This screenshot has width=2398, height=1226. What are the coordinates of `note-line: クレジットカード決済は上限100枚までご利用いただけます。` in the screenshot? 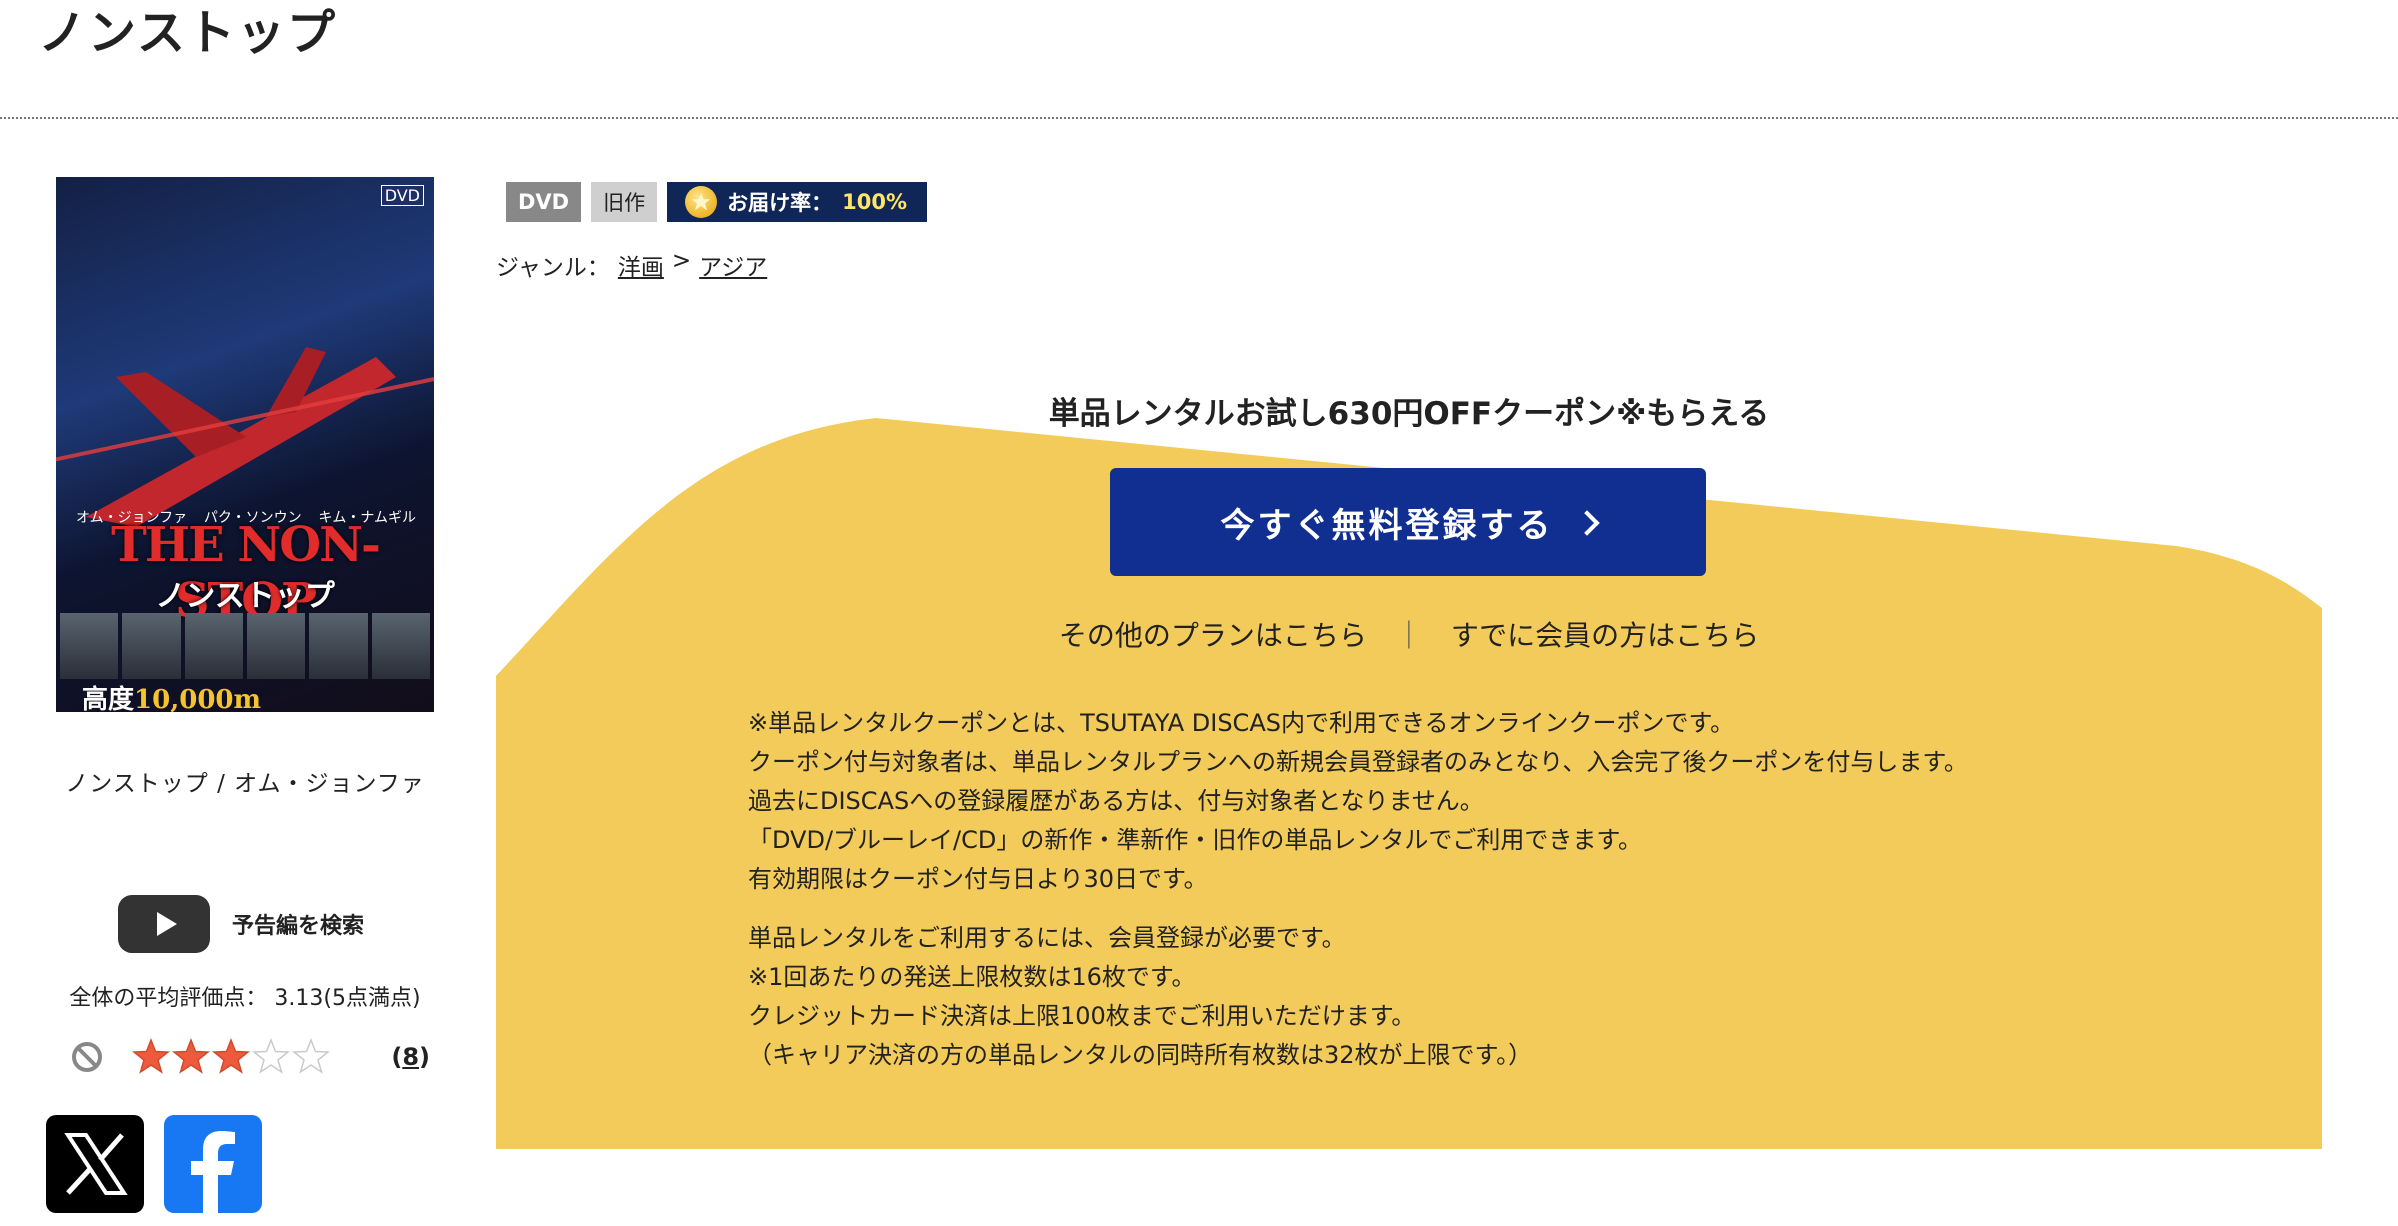 It's located at (1082, 1016).